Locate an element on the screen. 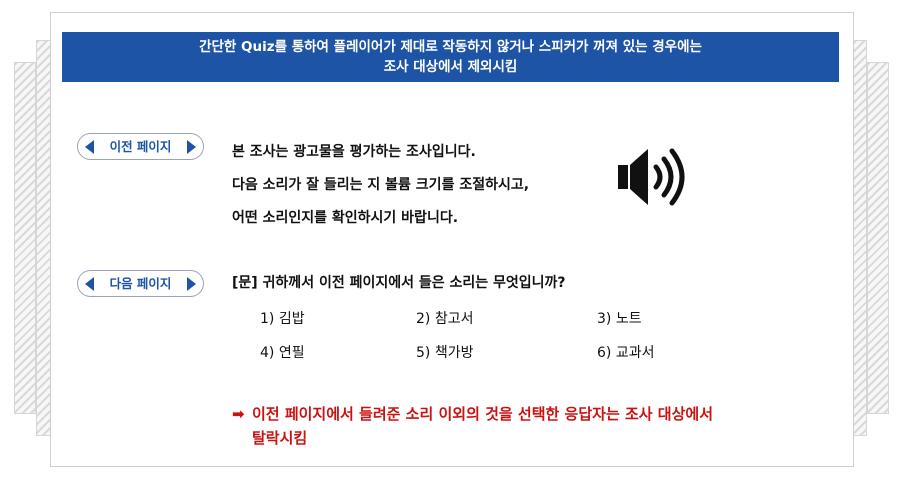 Image resolution: width=903 pixels, height=481 pixels. speaker-volume-icon is located at coordinates (654, 177).